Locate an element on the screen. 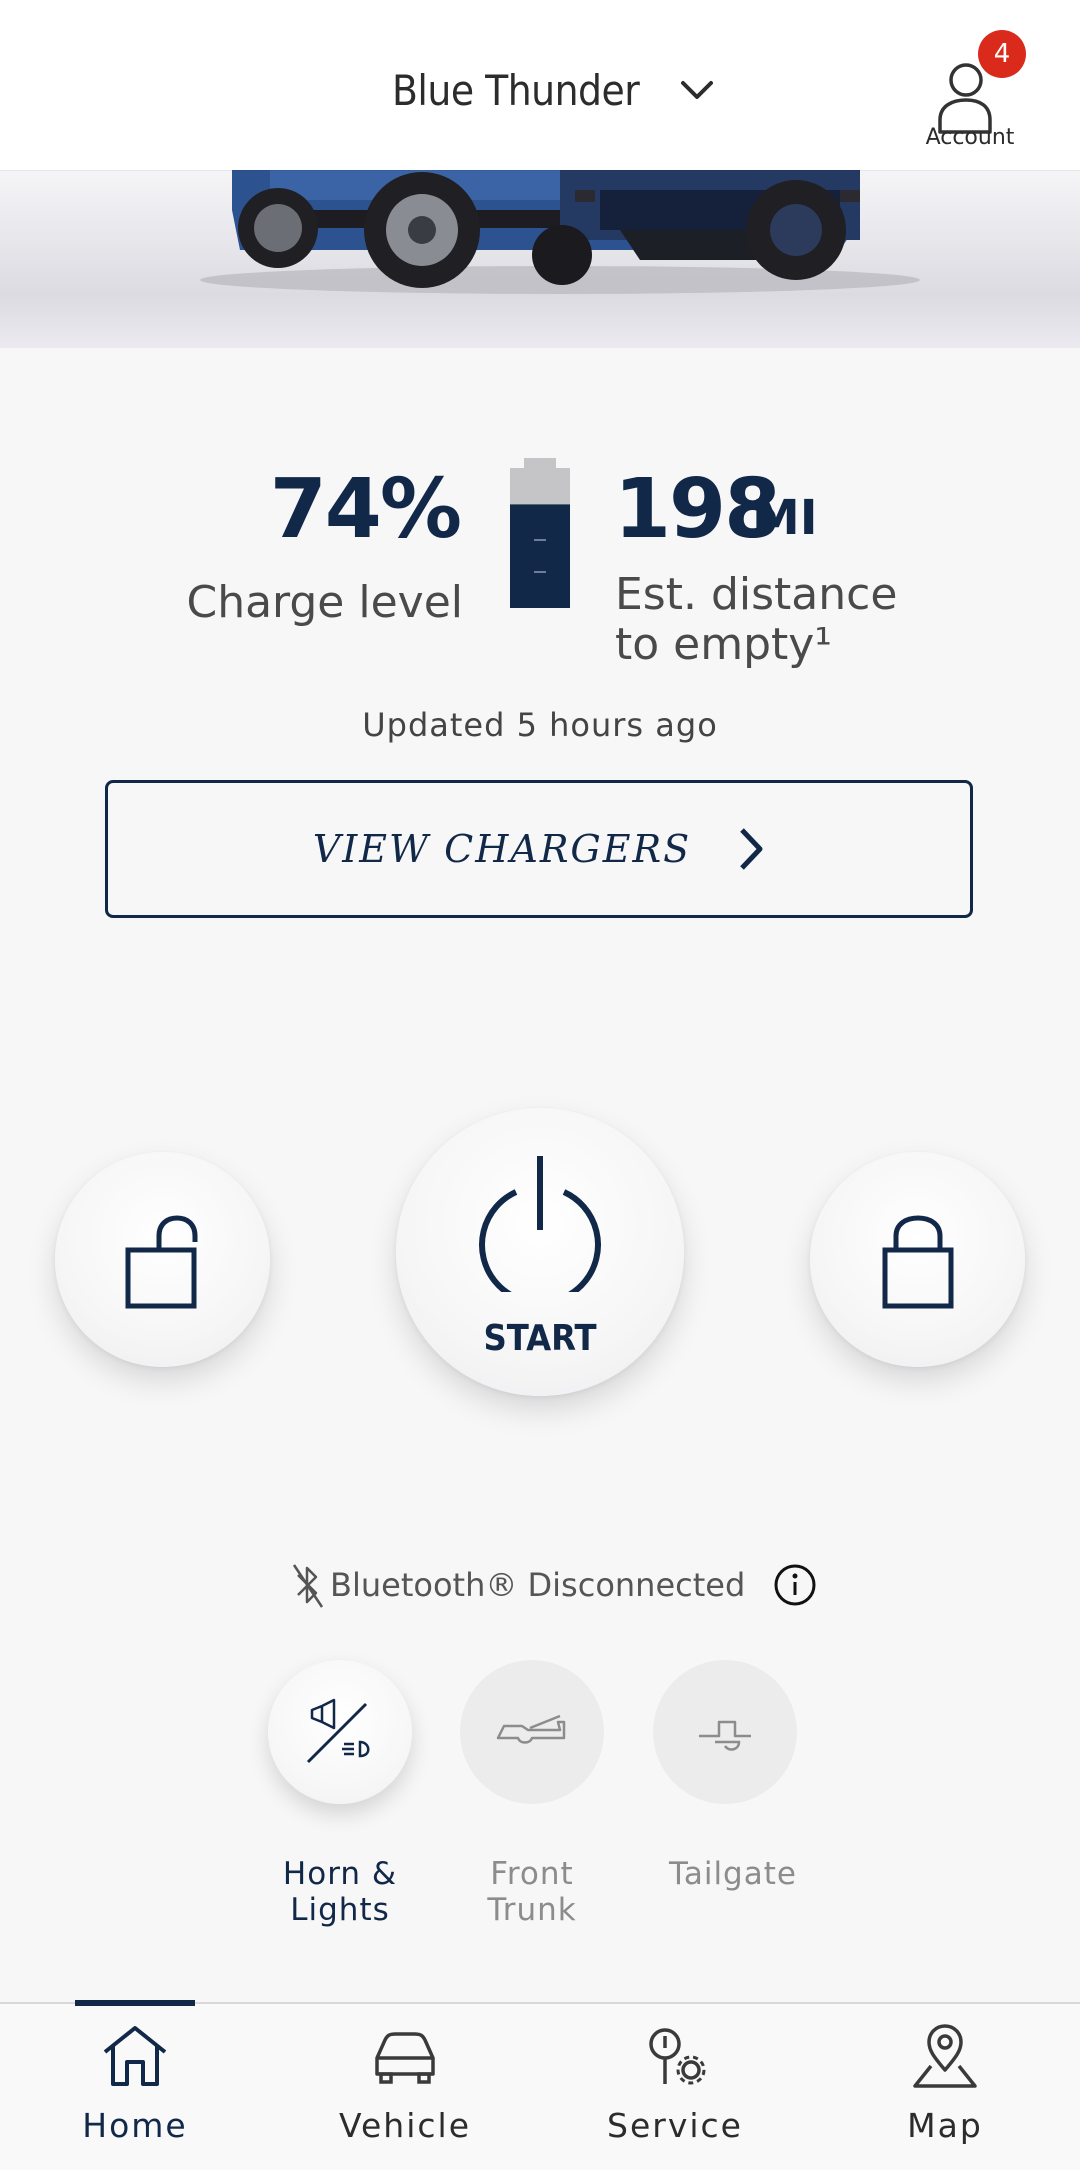 Image resolution: width=1080 pixels, height=2170 pixels. tailgate-button is located at coordinates (725, 1732).